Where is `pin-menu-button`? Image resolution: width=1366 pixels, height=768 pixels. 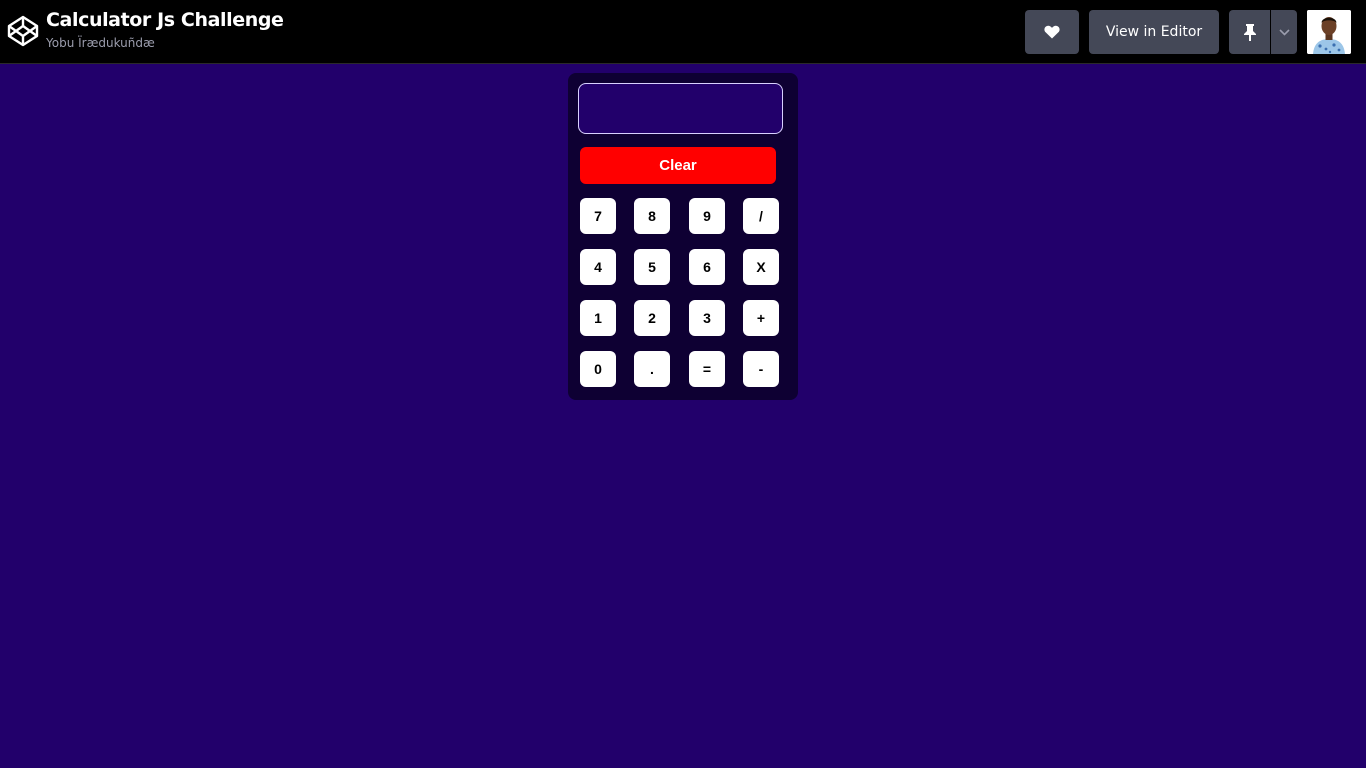
pin-menu-button is located at coordinates (1284, 32).